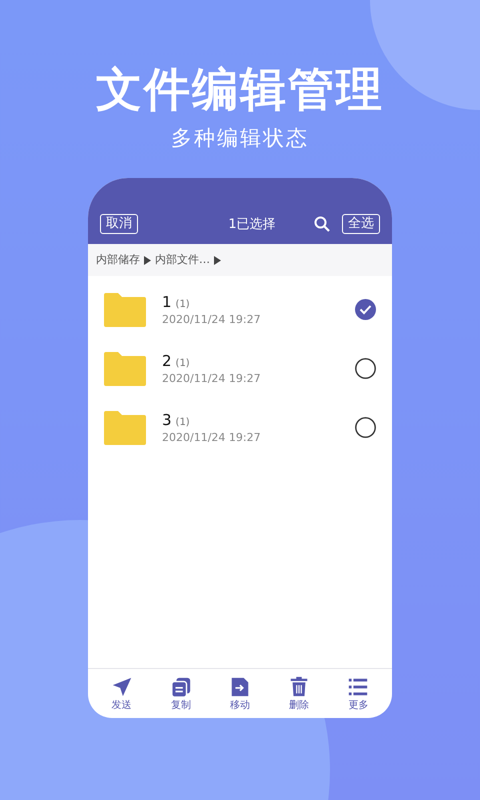  I want to click on paper-plane-icon, so click(121, 687).